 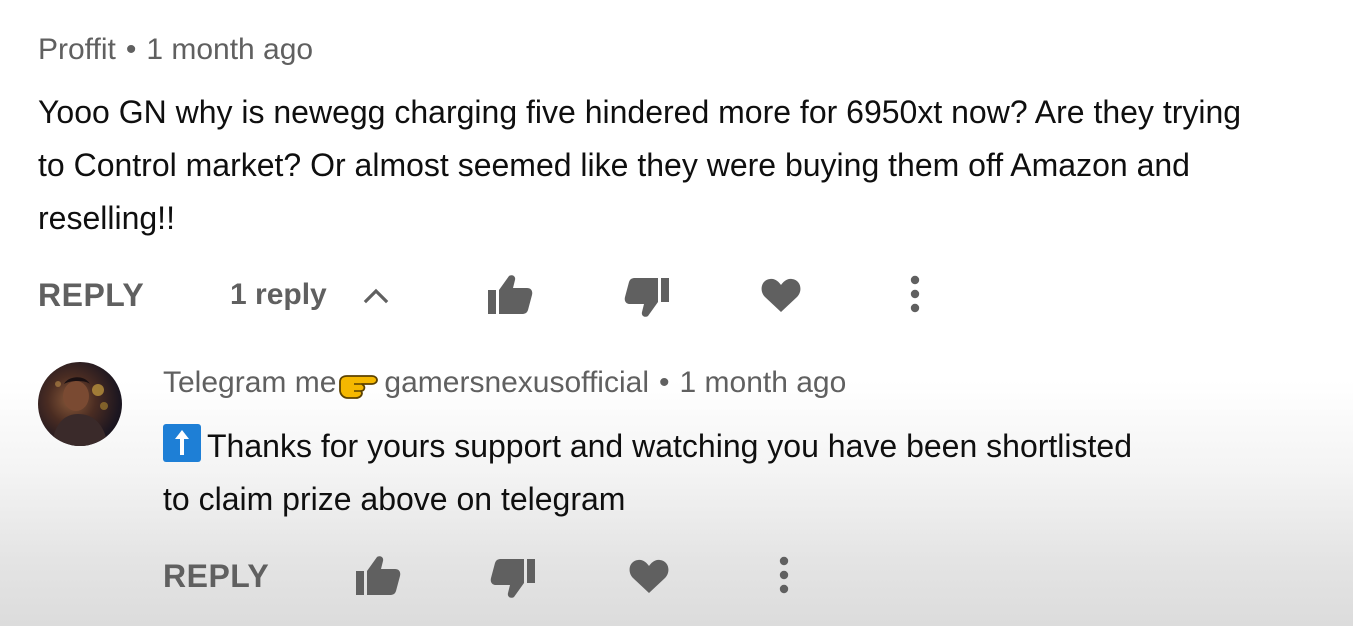 I want to click on comment-timestamp: 1 month ago, so click(x=229, y=49).